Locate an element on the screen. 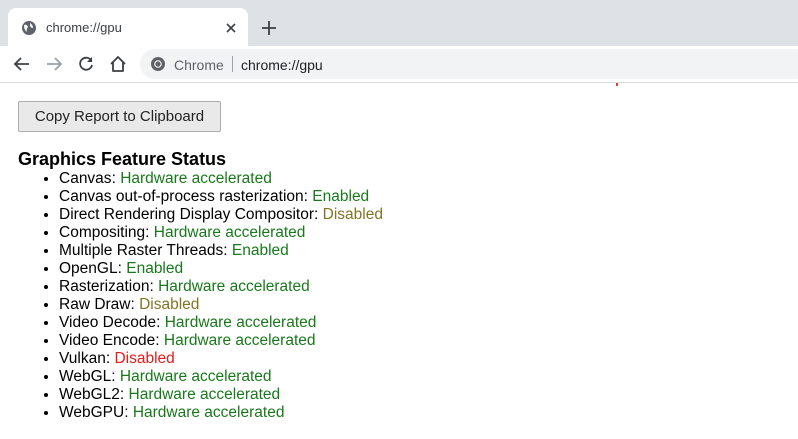  feature-item: Vulkan: Disabled is located at coordinates (221, 359).